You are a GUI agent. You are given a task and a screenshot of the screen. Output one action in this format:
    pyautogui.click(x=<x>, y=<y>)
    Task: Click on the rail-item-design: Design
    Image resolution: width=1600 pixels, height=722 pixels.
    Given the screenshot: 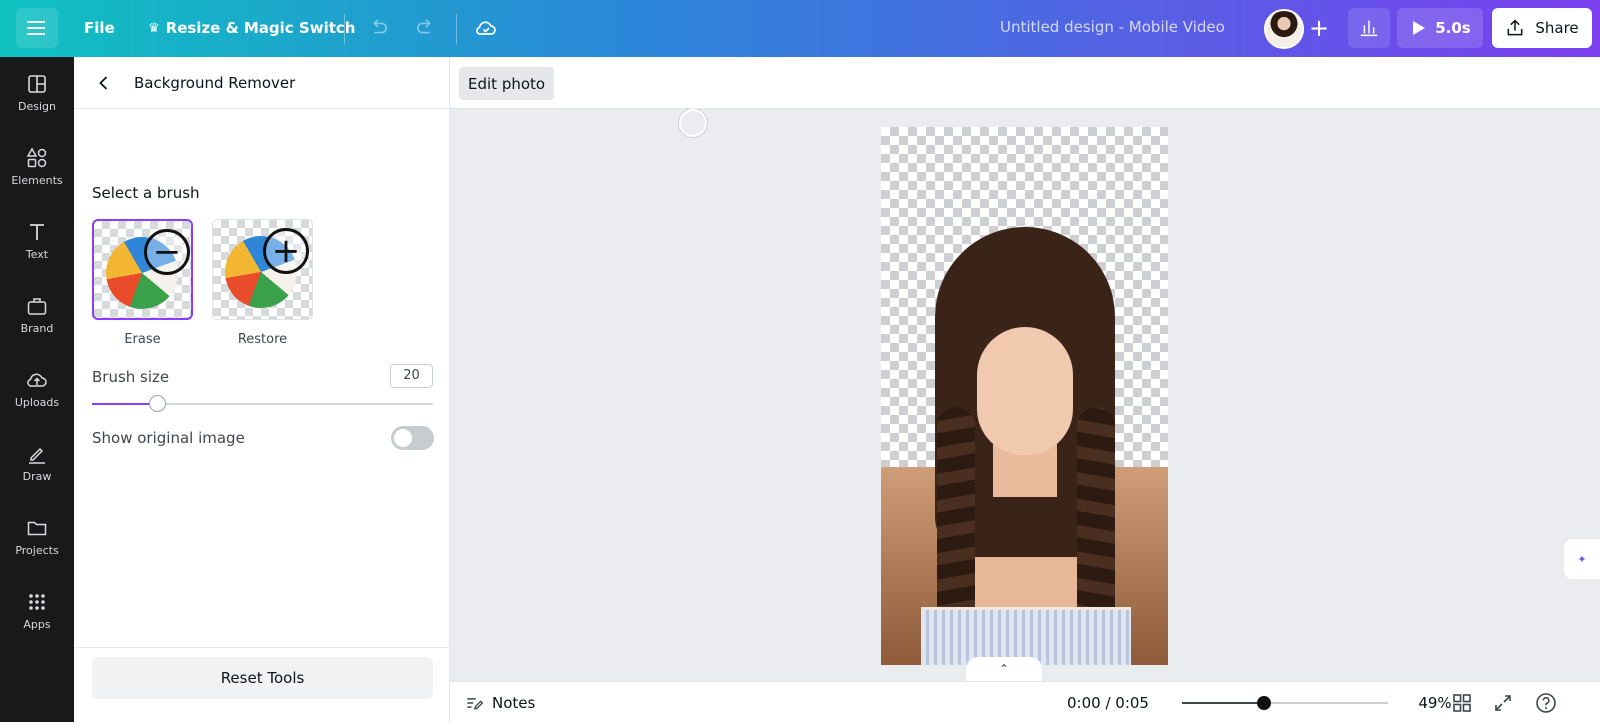 What is the action you would take?
    pyautogui.click(x=37, y=92)
    